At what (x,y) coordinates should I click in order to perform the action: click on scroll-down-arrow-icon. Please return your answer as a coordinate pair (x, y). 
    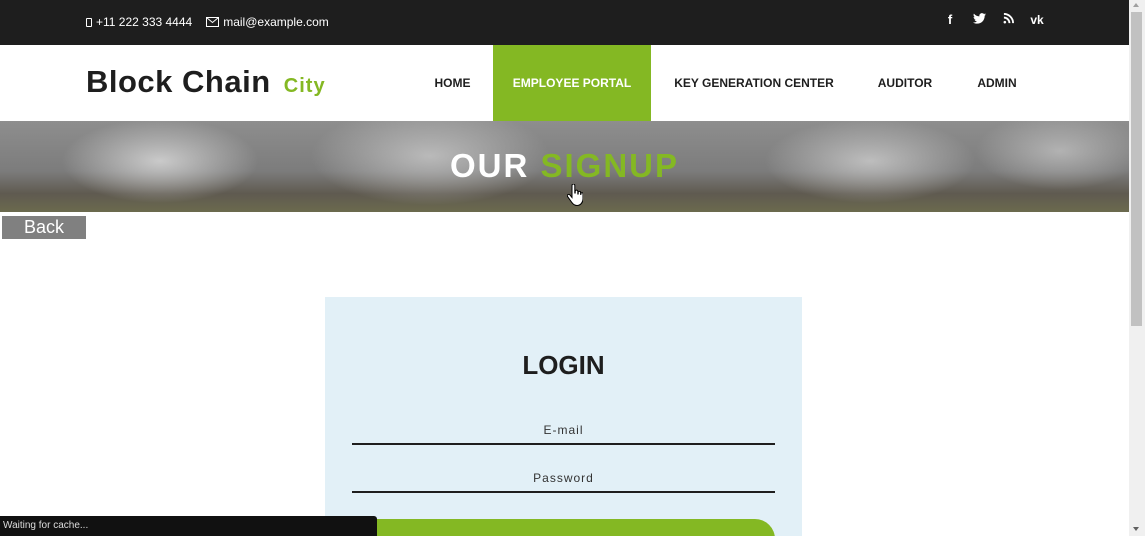
    Looking at the image, I should click on (1136, 529).